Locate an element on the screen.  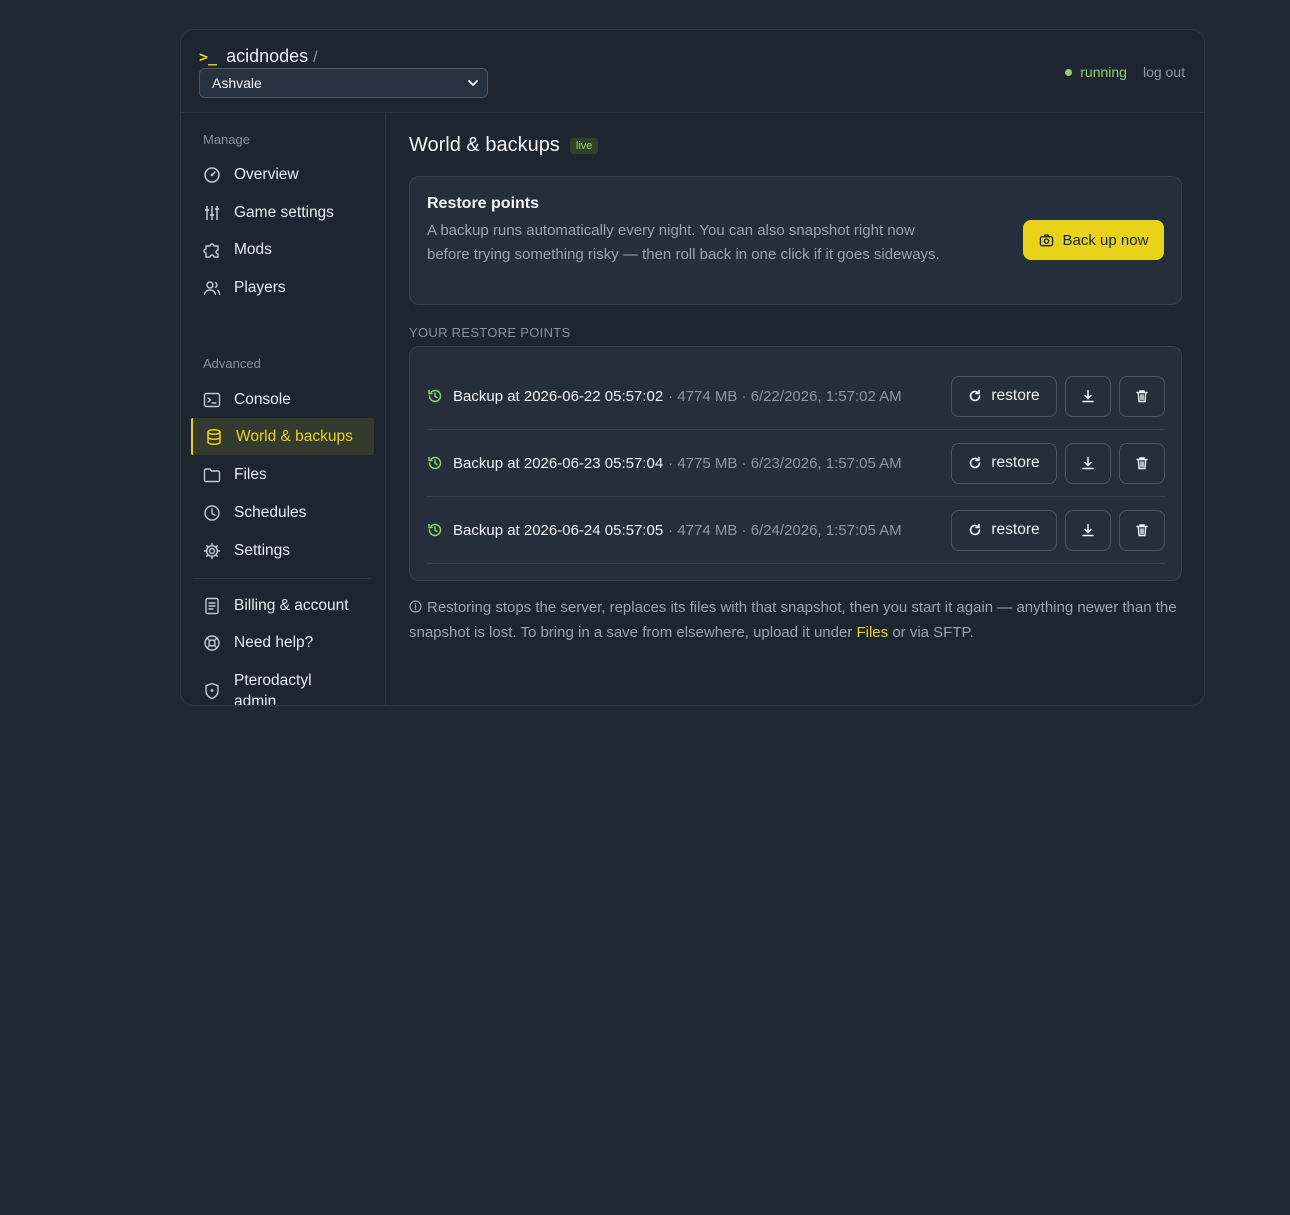
sidebar-item-schedules: Schedules is located at coordinates (282, 512).